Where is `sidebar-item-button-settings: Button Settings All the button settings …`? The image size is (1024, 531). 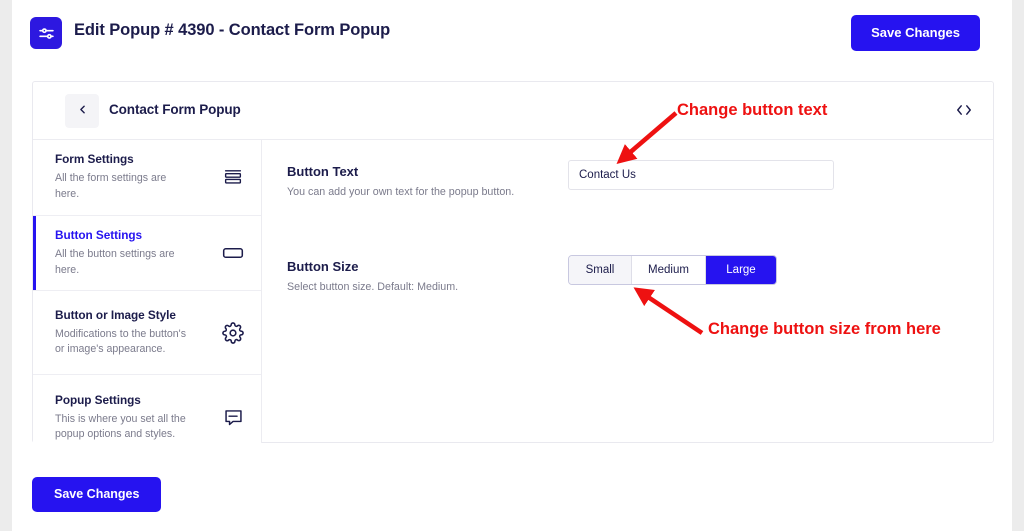 sidebar-item-button-settings: Button Settings All the button settings … is located at coordinates (147, 253).